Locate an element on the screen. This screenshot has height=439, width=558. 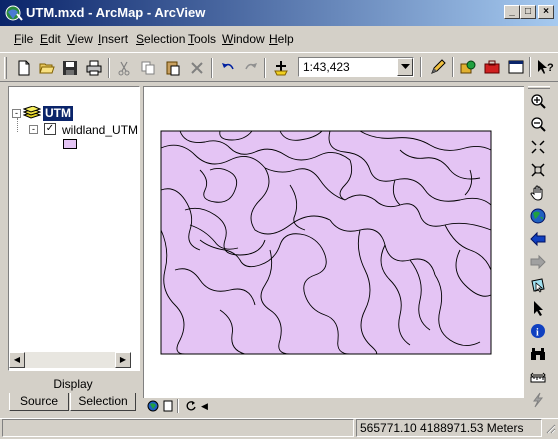
delete-x-icon is located at coordinates (197, 68).